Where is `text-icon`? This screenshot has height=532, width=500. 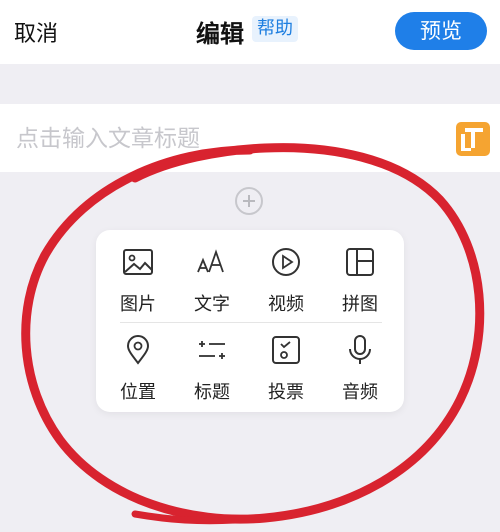
text-icon is located at coordinates (210, 261).